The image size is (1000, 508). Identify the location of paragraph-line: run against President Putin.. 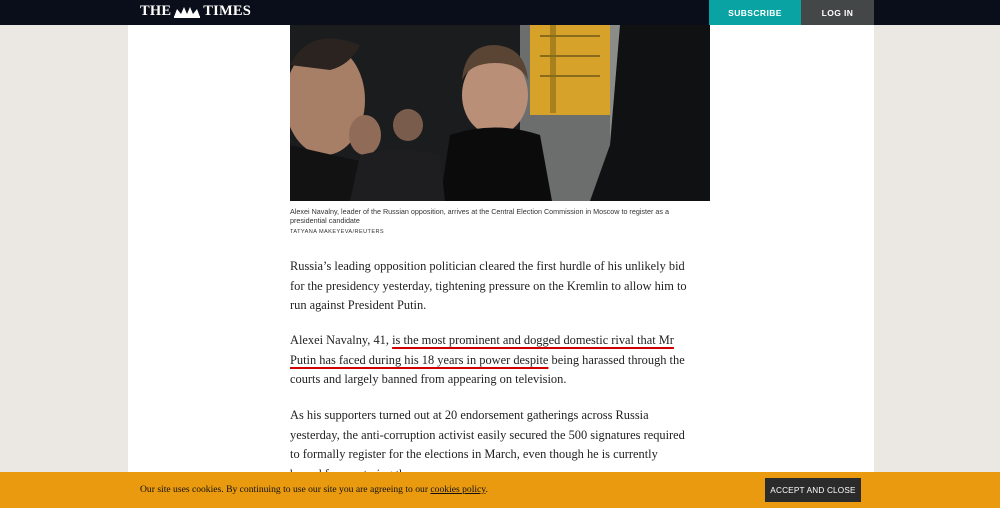
(358, 305).